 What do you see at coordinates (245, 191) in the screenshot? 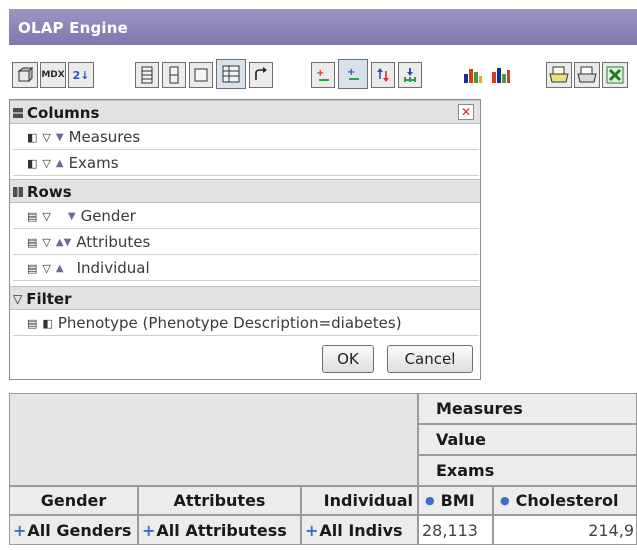
I see `rows-section-header: Rows` at bounding box center [245, 191].